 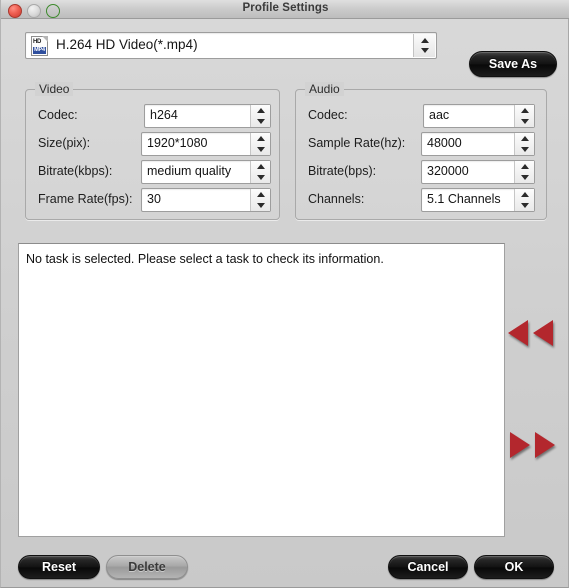 I want to click on video-codec-value: h264, so click(x=164, y=115).